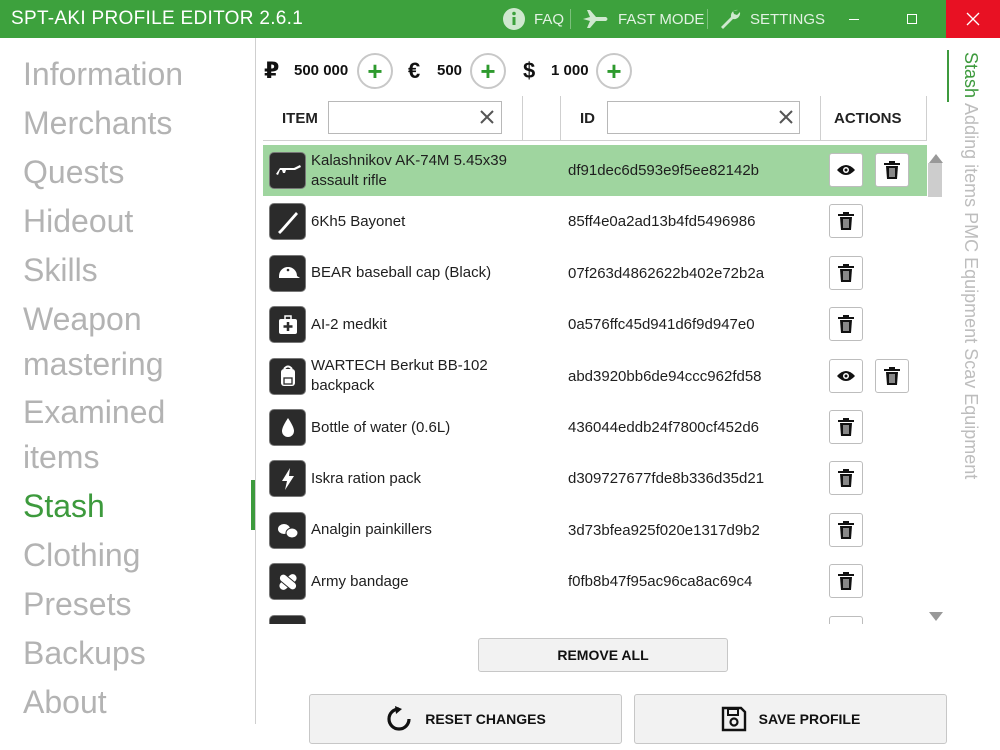 This screenshot has height=750, width=1000. I want to click on airplane-icon, so click(596, 19).